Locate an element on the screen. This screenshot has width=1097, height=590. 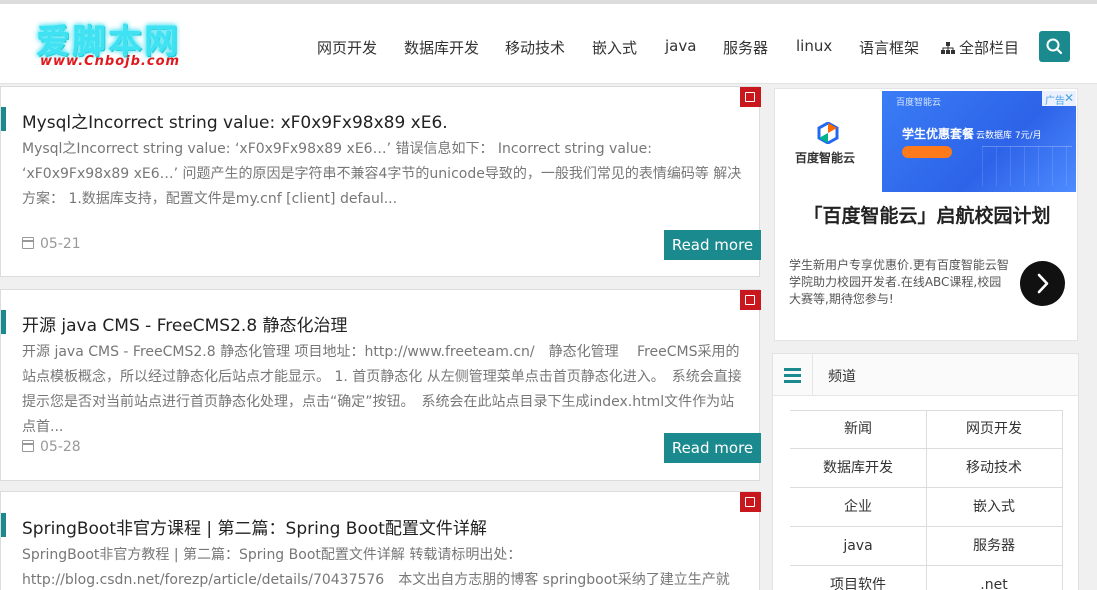
ad-brand-logo: 百度智能云 is located at coordinates (828, 140).